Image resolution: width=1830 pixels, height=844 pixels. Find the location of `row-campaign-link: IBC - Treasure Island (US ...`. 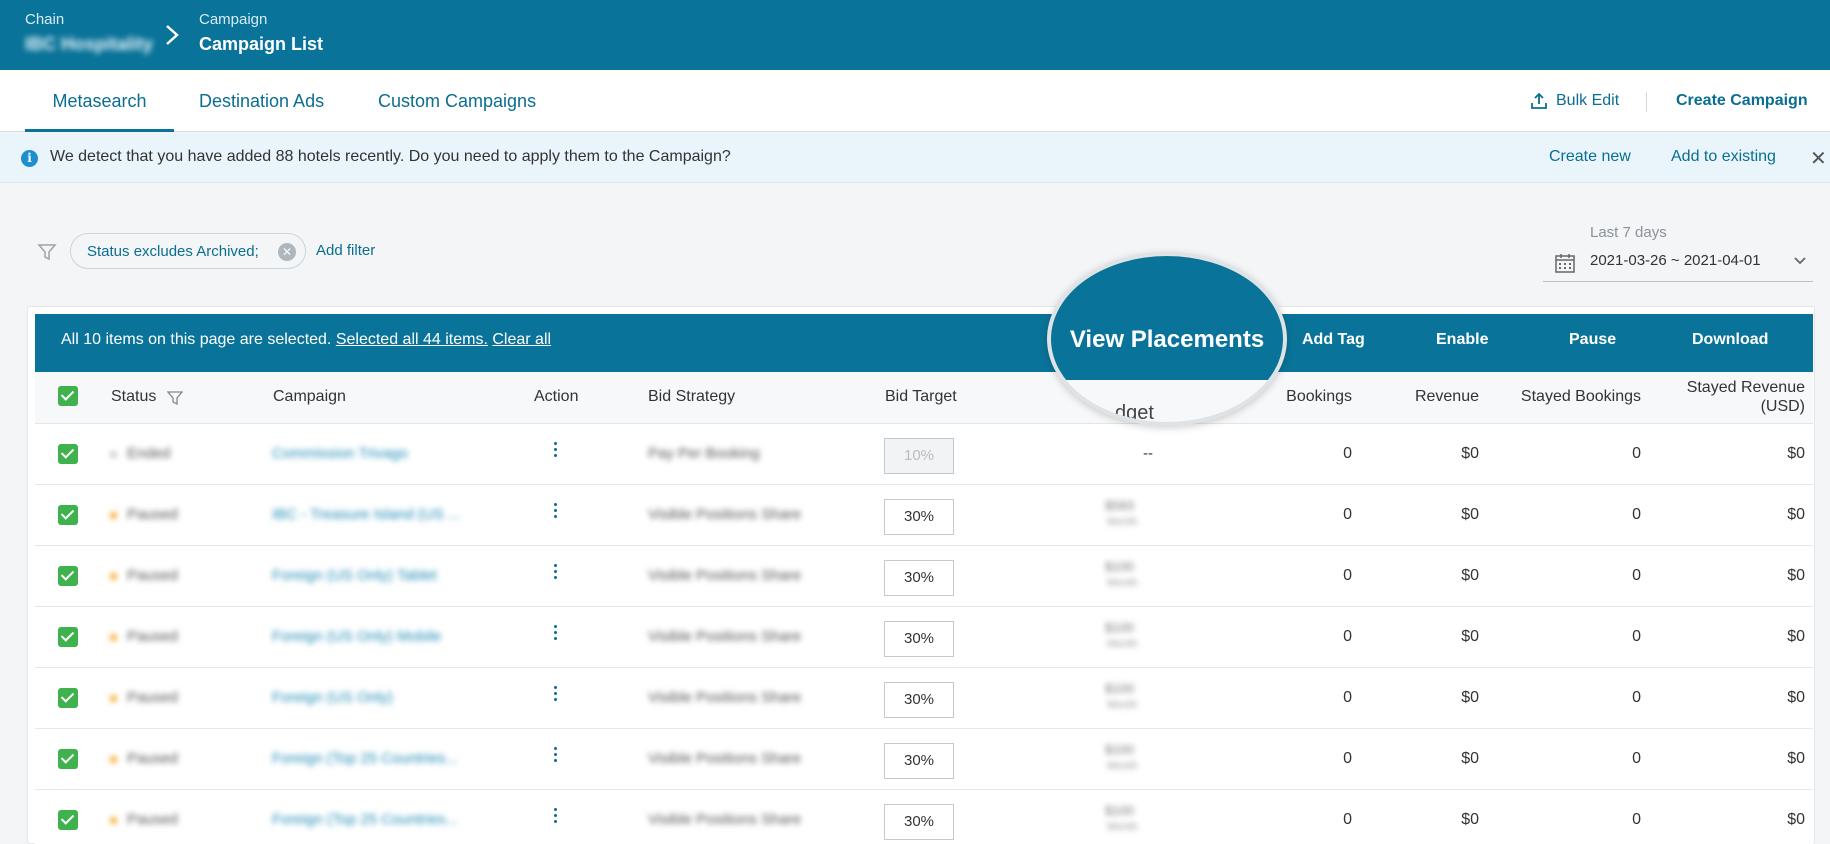

row-campaign-link: IBC - Treasure Island (US ... is located at coordinates (366, 514).